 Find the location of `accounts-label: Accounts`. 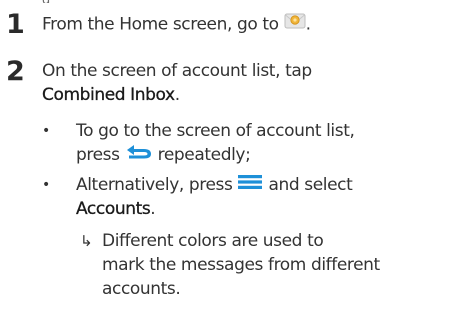

accounts-label: Accounts is located at coordinates (113, 209).